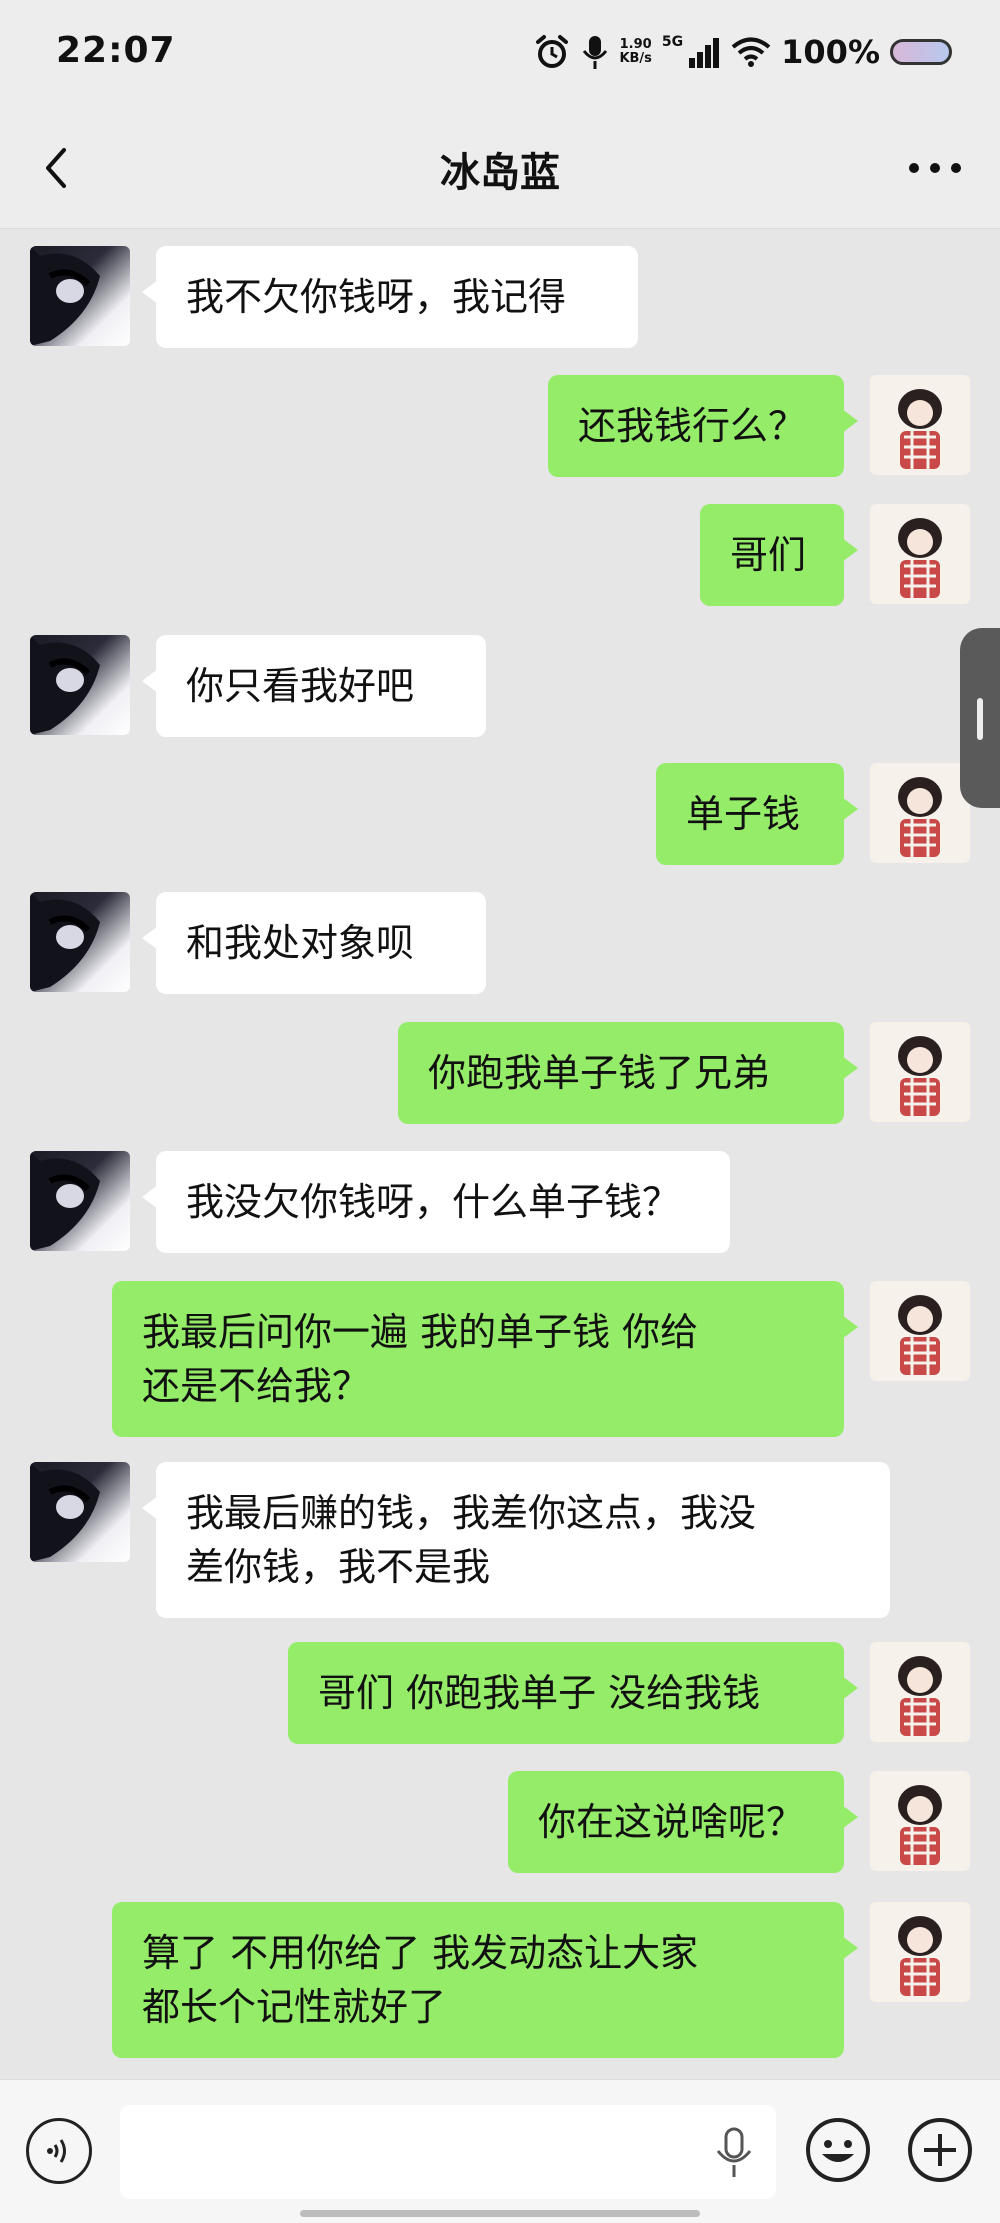 Image resolution: width=1000 pixels, height=2223 pixels. I want to click on chat-header: 冰岛蓝, so click(500, 169).